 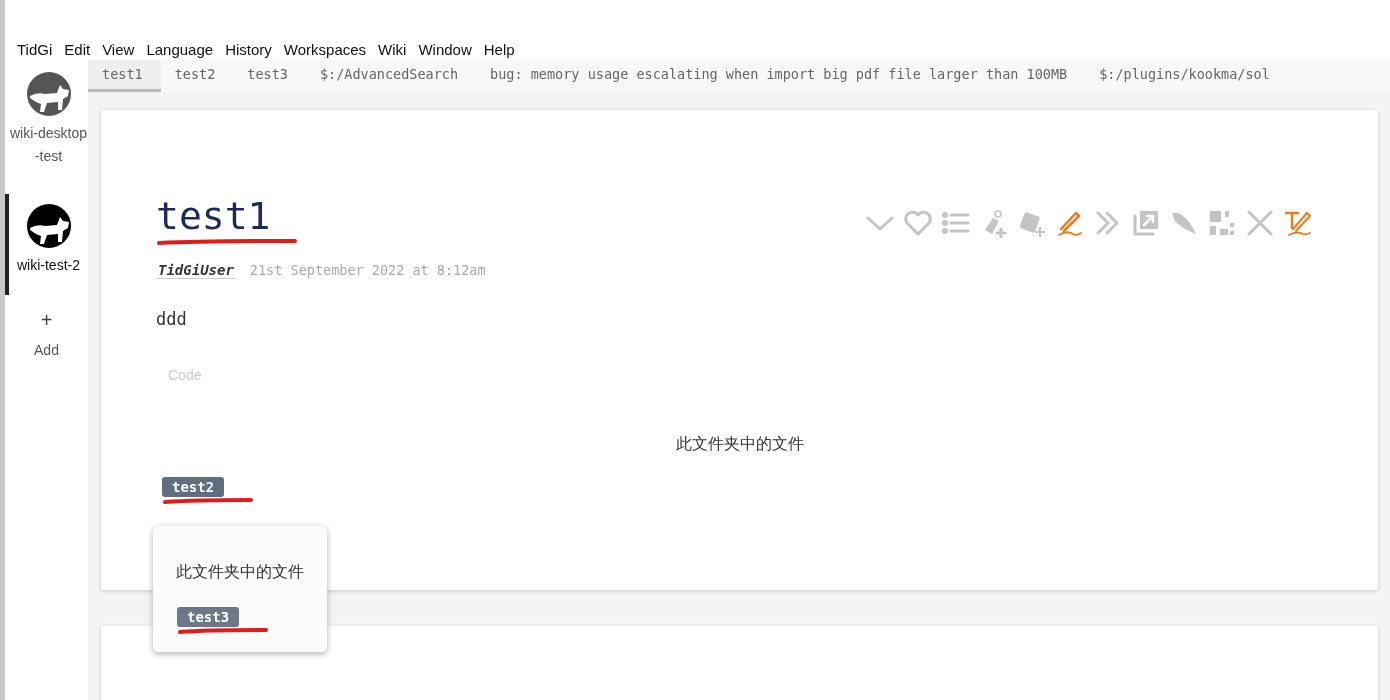 What do you see at coordinates (35, 49) in the screenshot?
I see `menu-item: TidGi` at bounding box center [35, 49].